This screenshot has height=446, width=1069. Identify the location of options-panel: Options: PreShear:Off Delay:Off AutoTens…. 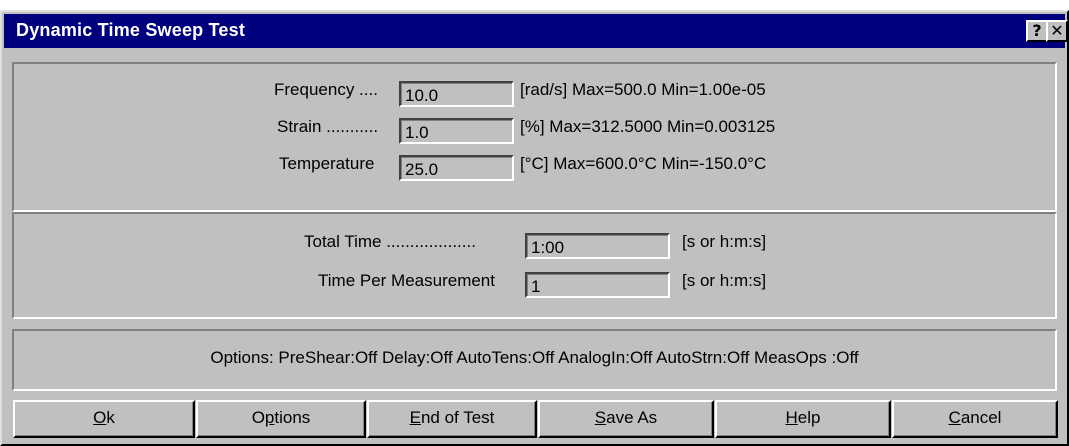
(534, 360).